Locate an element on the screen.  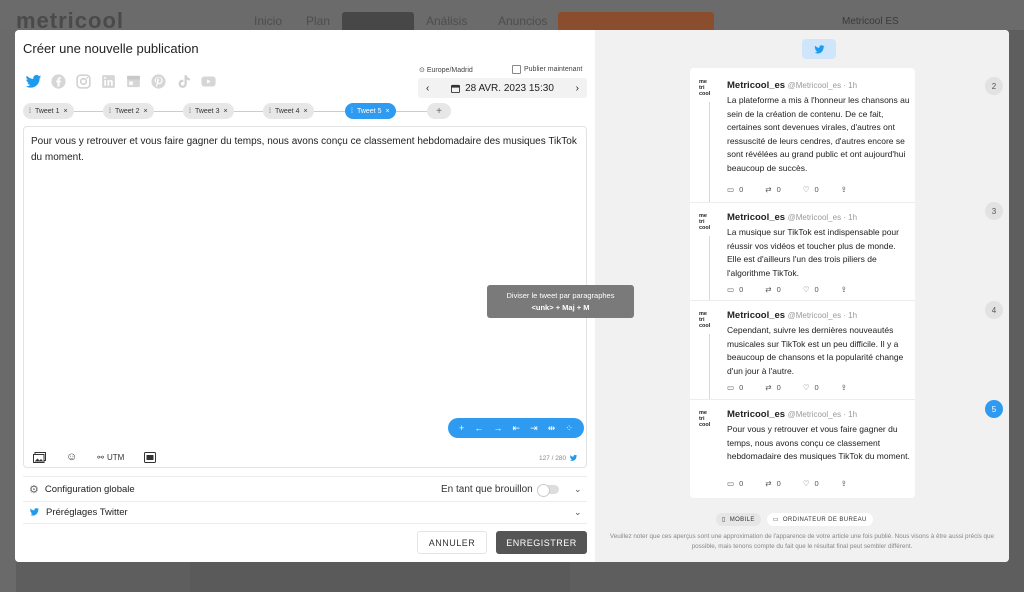
tab-tweet-2: ⁞ Tweet 2 × is located at coordinates (128, 111).